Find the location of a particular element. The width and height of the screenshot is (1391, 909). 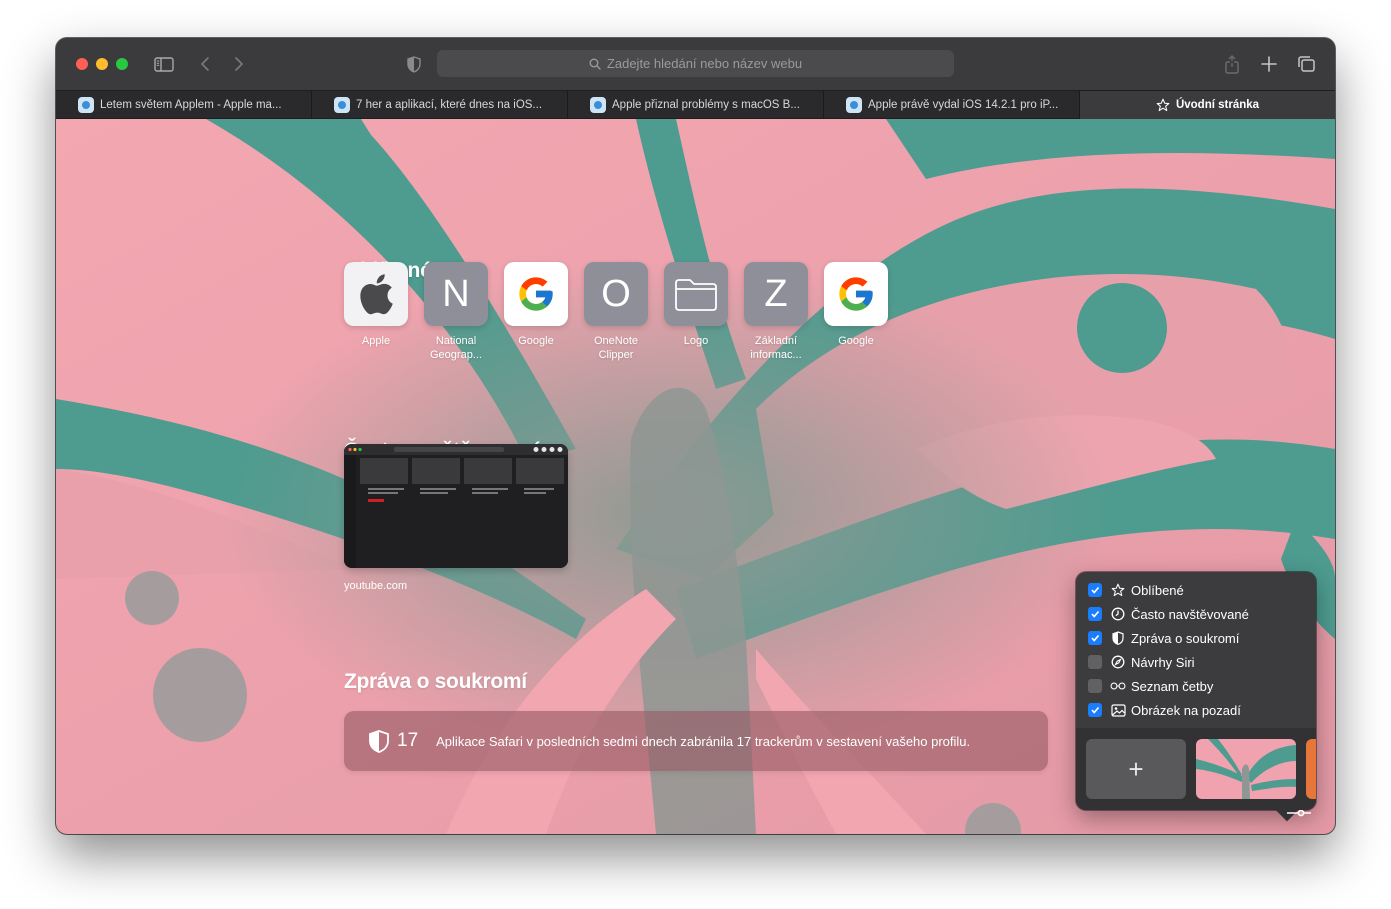

back-icon is located at coordinates (205, 64).